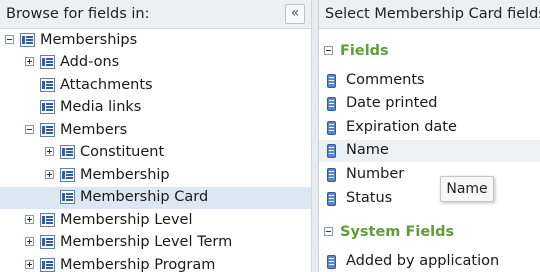 Image resolution: width=540 pixels, height=272 pixels. Describe the element at coordinates (155, 108) in the screenshot. I see `tree-node-media-links: Media links` at that location.